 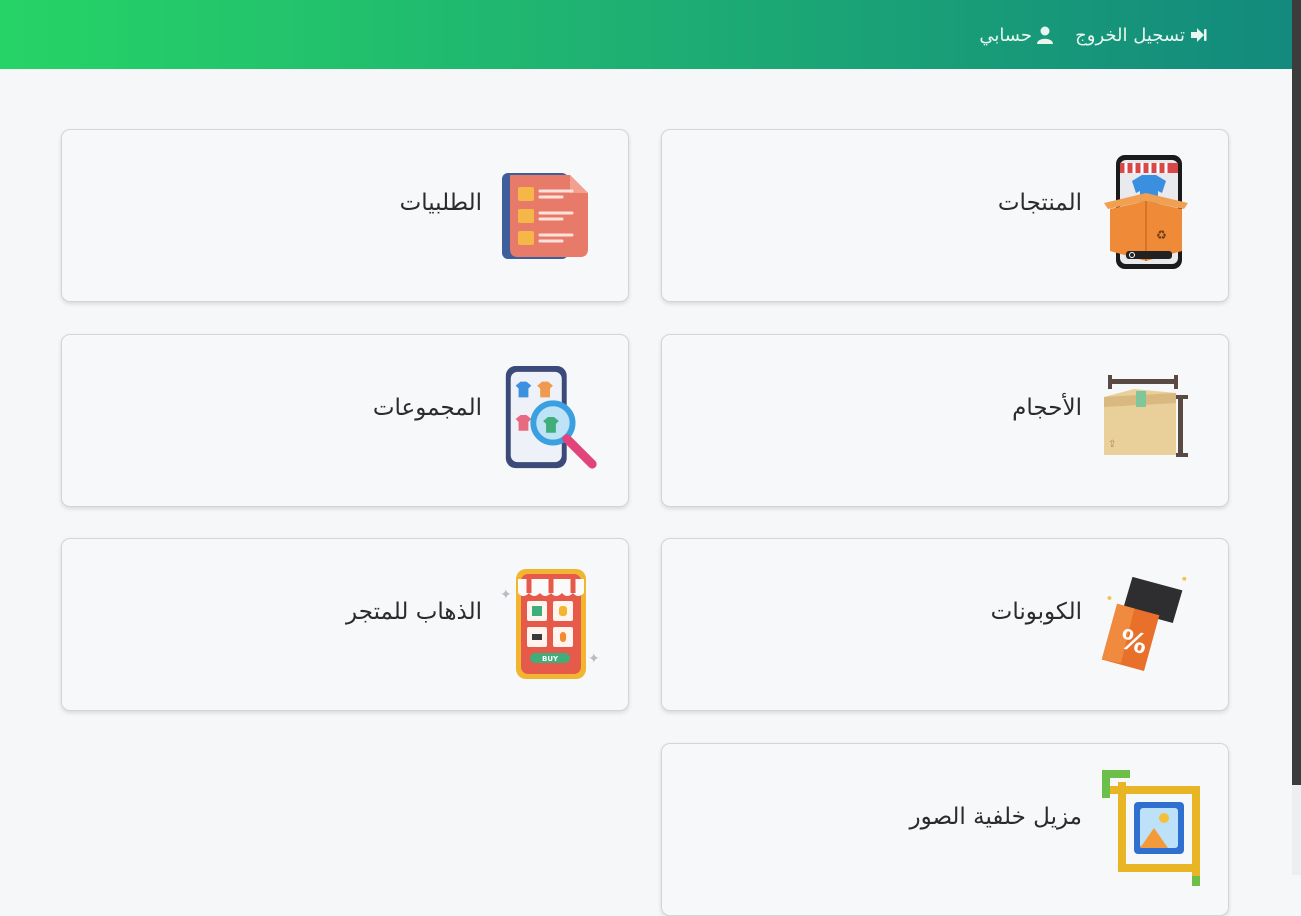 I want to click on user-icon, so click(x=1045, y=35).